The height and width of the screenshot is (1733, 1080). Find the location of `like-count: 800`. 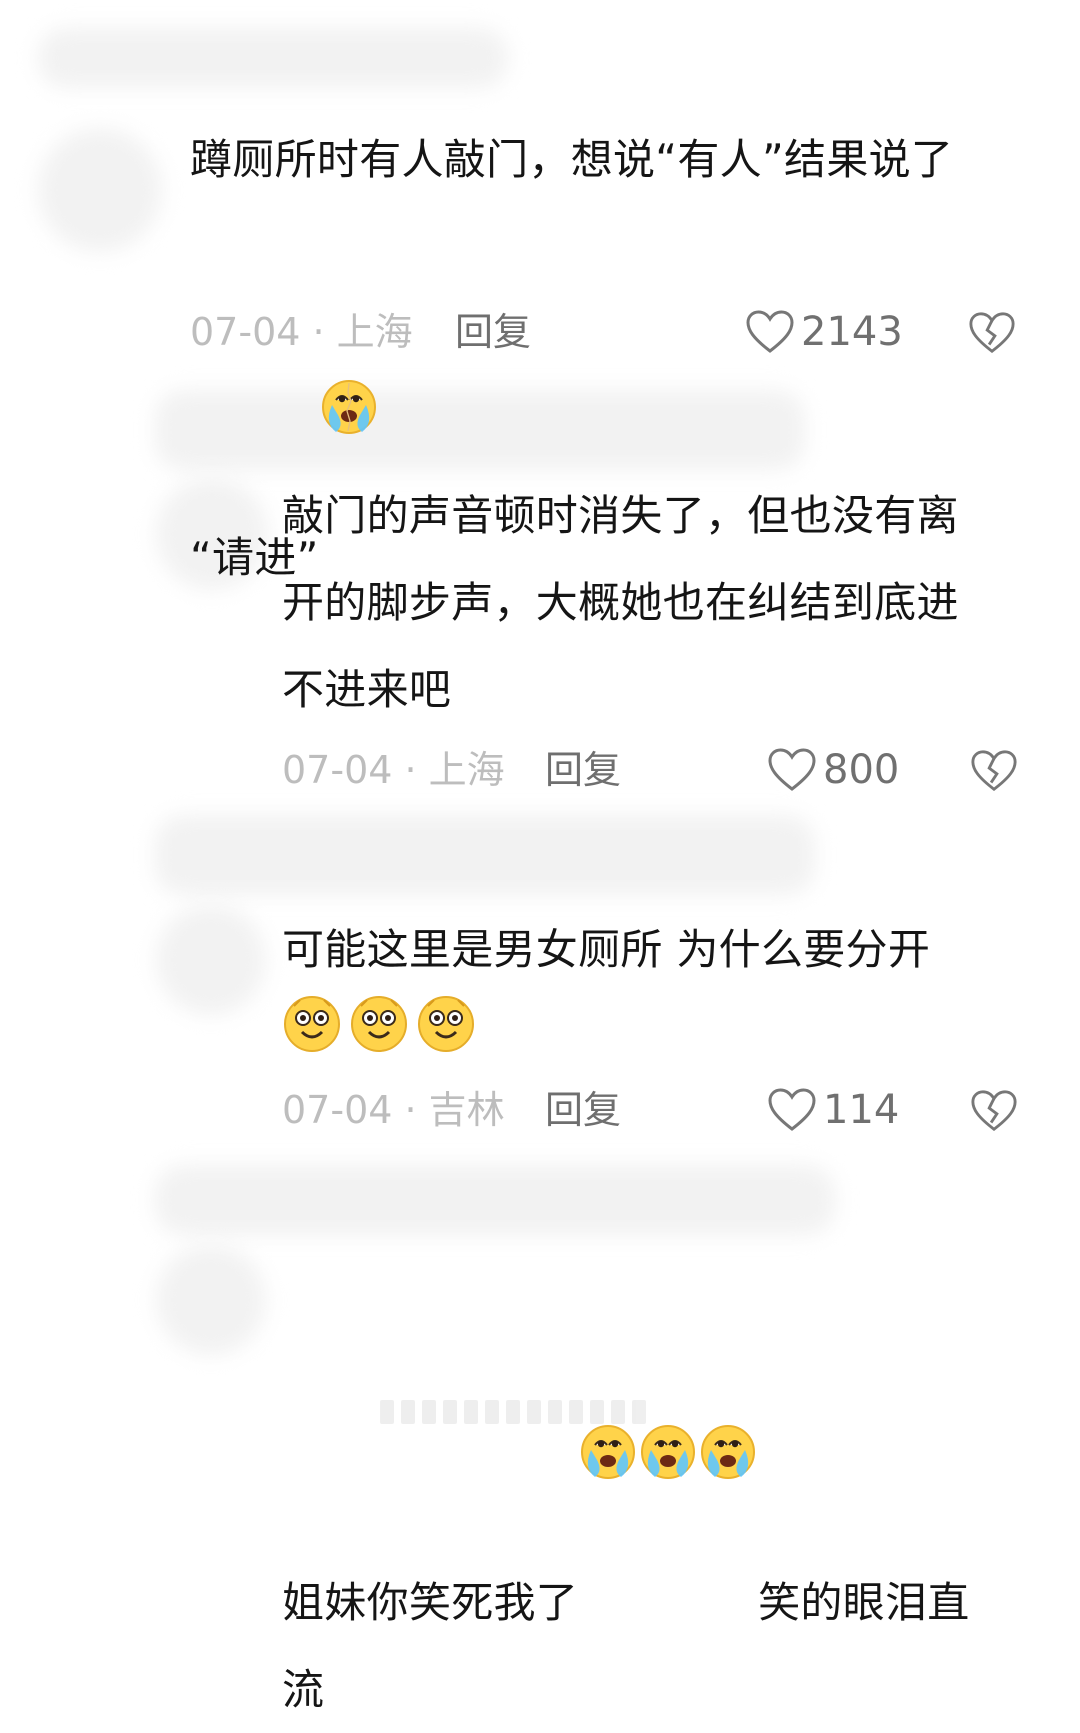

like-count: 800 is located at coordinates (861, 770).